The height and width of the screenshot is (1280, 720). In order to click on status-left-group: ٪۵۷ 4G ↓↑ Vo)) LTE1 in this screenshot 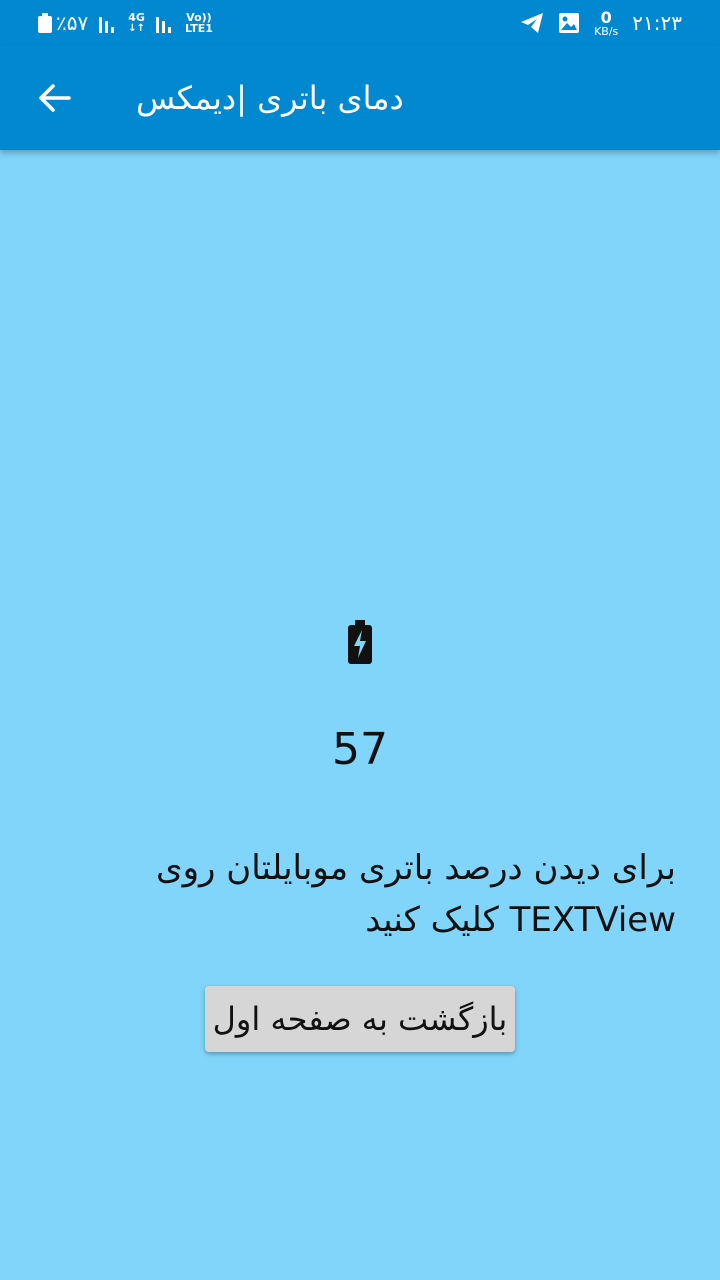, I will do `click(125, 23)`.